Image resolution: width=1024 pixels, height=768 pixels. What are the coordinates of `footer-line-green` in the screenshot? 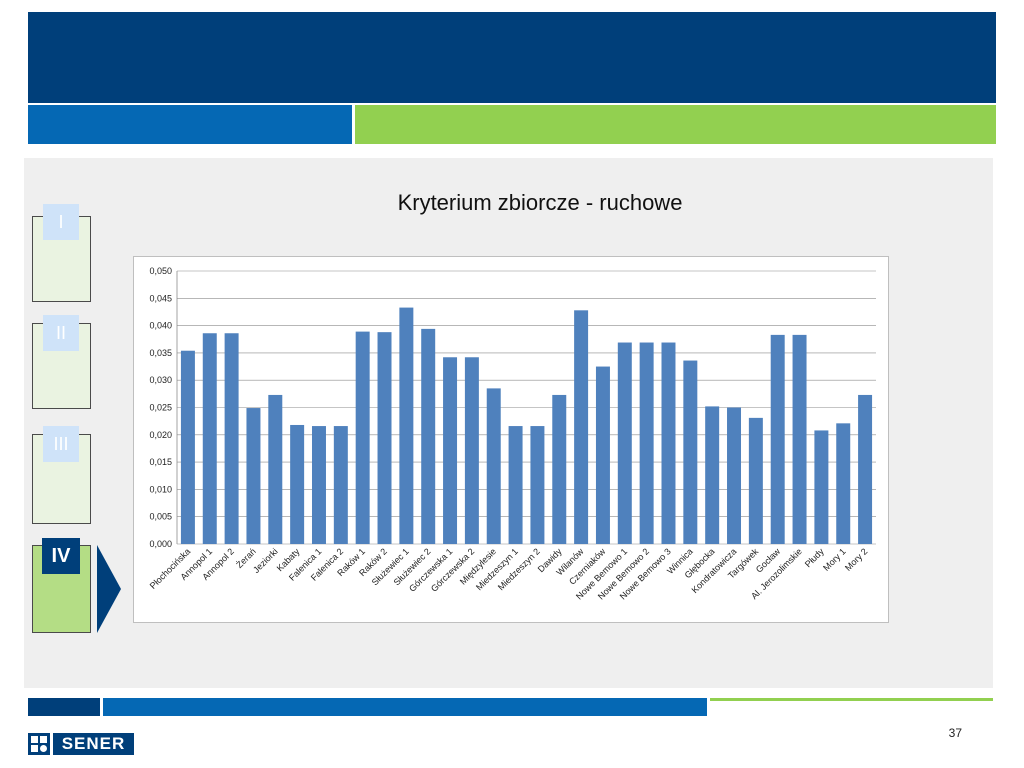 It's located at (851, 699).